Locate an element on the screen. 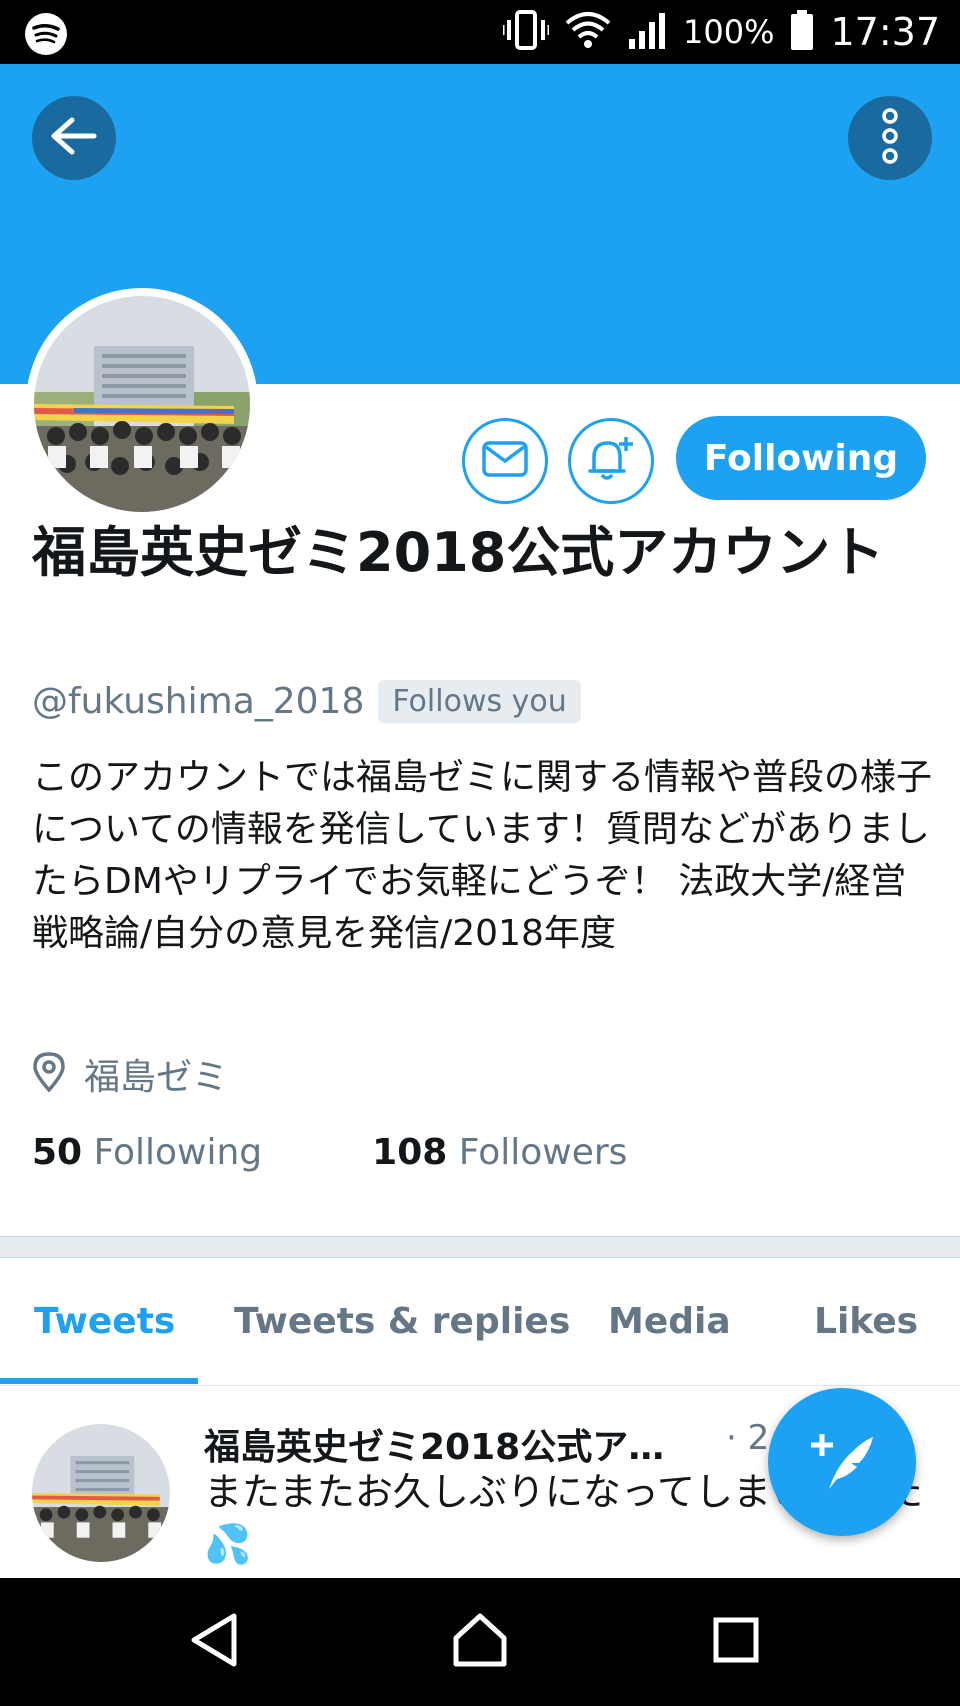 Image resolution: width=960 pixels, height=1706 pixels. notifications-button is located at coordinates (611, 461).